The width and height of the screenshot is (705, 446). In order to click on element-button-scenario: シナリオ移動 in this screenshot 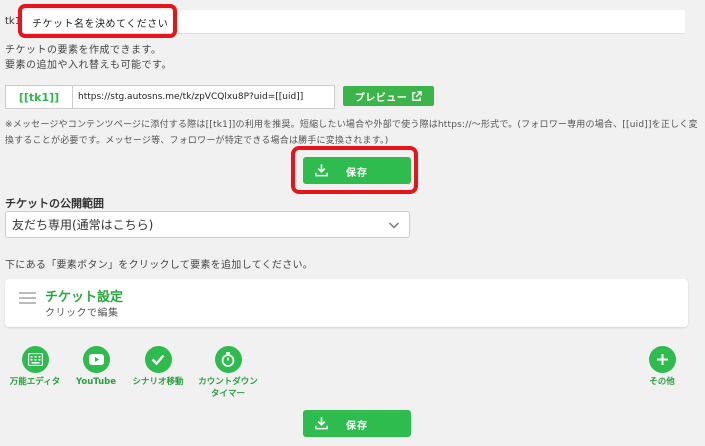, I will do `click(158, 367)`.